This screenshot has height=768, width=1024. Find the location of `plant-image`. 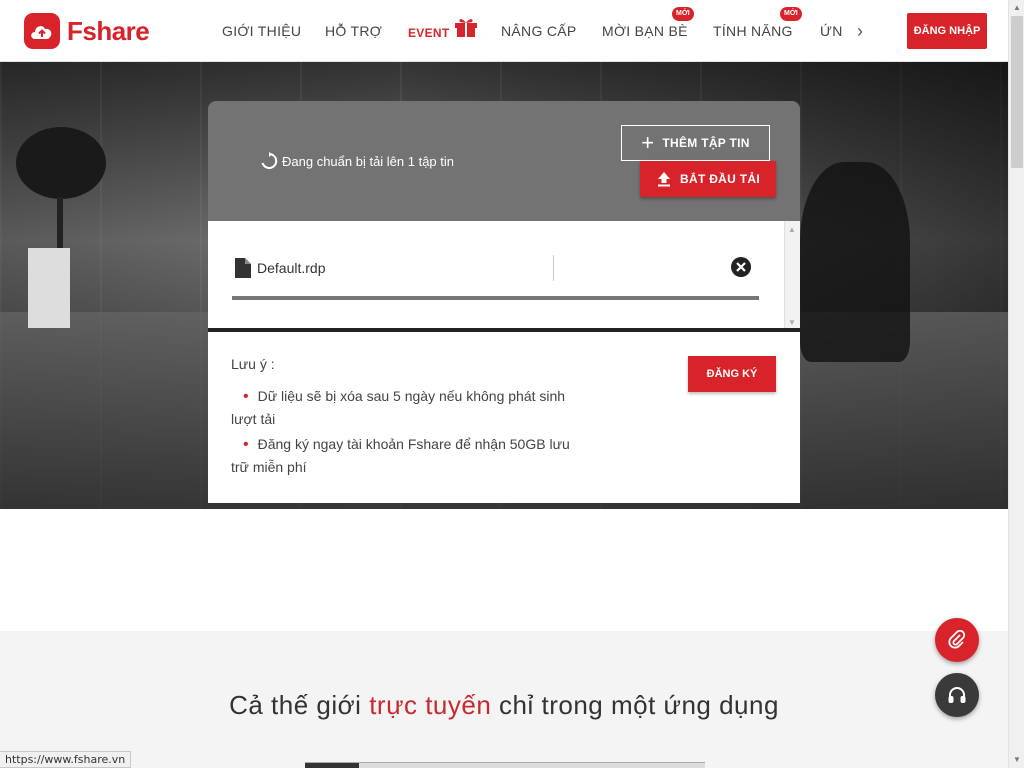

plant-image is located at coordinates (61, 163).